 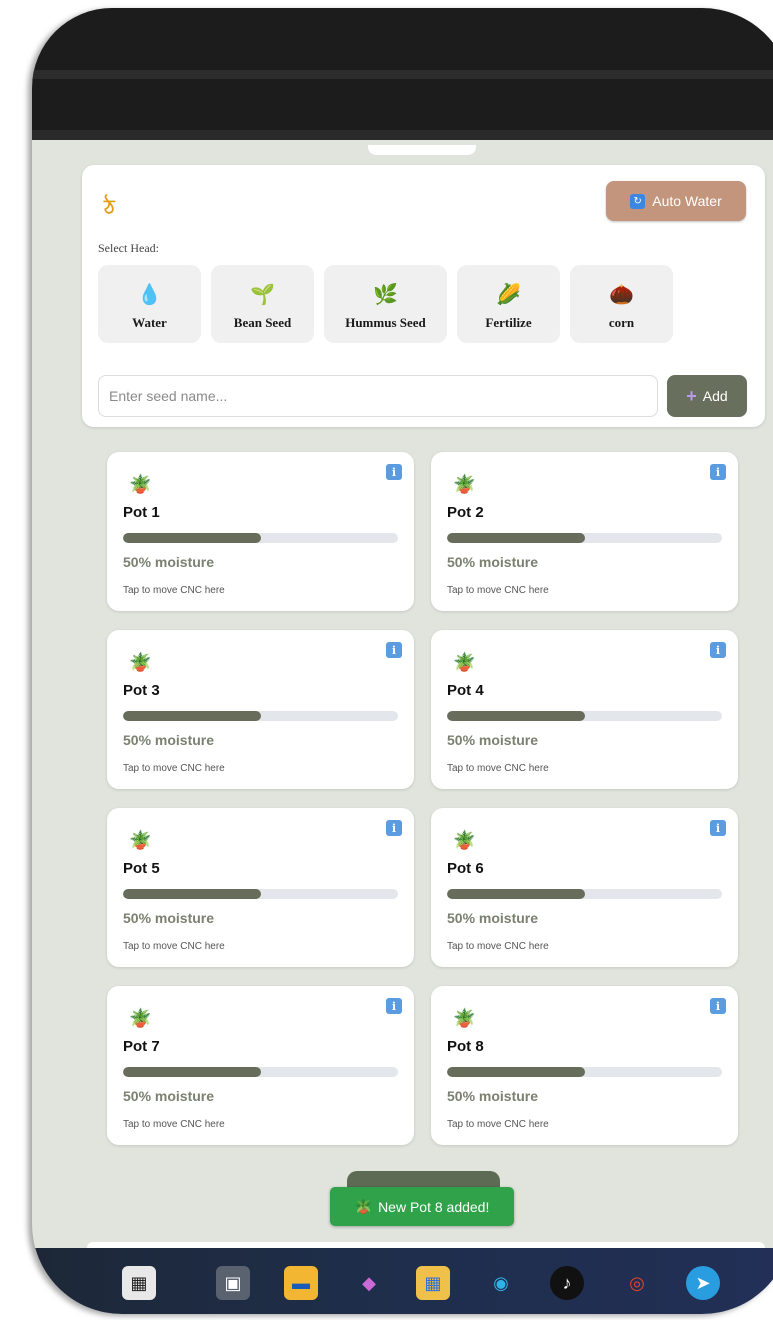 I want to click on top-bar-edge, so click(x=402, y=135).